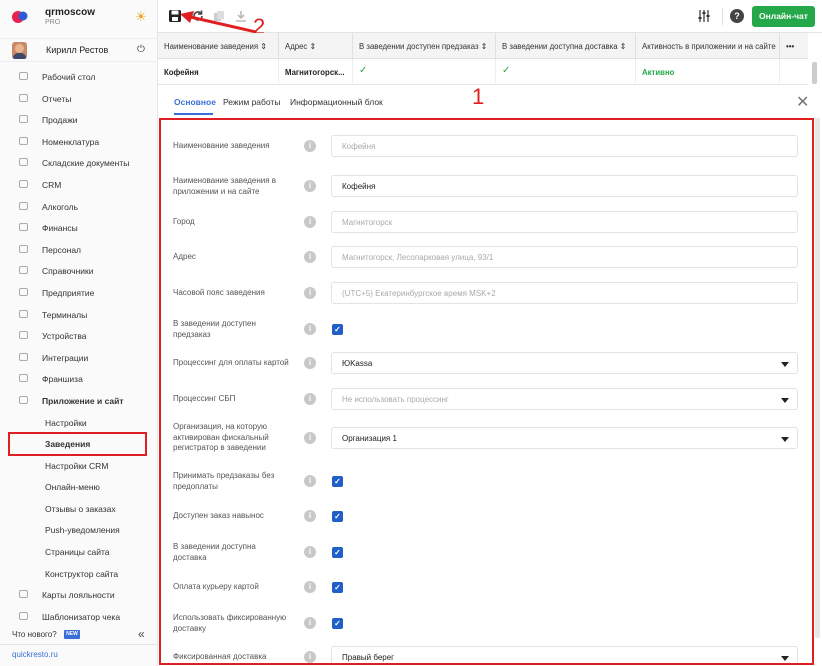 The height and width of the screenshot is (666, 822). What do you see at coordinates (564, 399) in the screenshot?
I see `select-field: Не использовать процессинг` at bounding box center [564, 399].